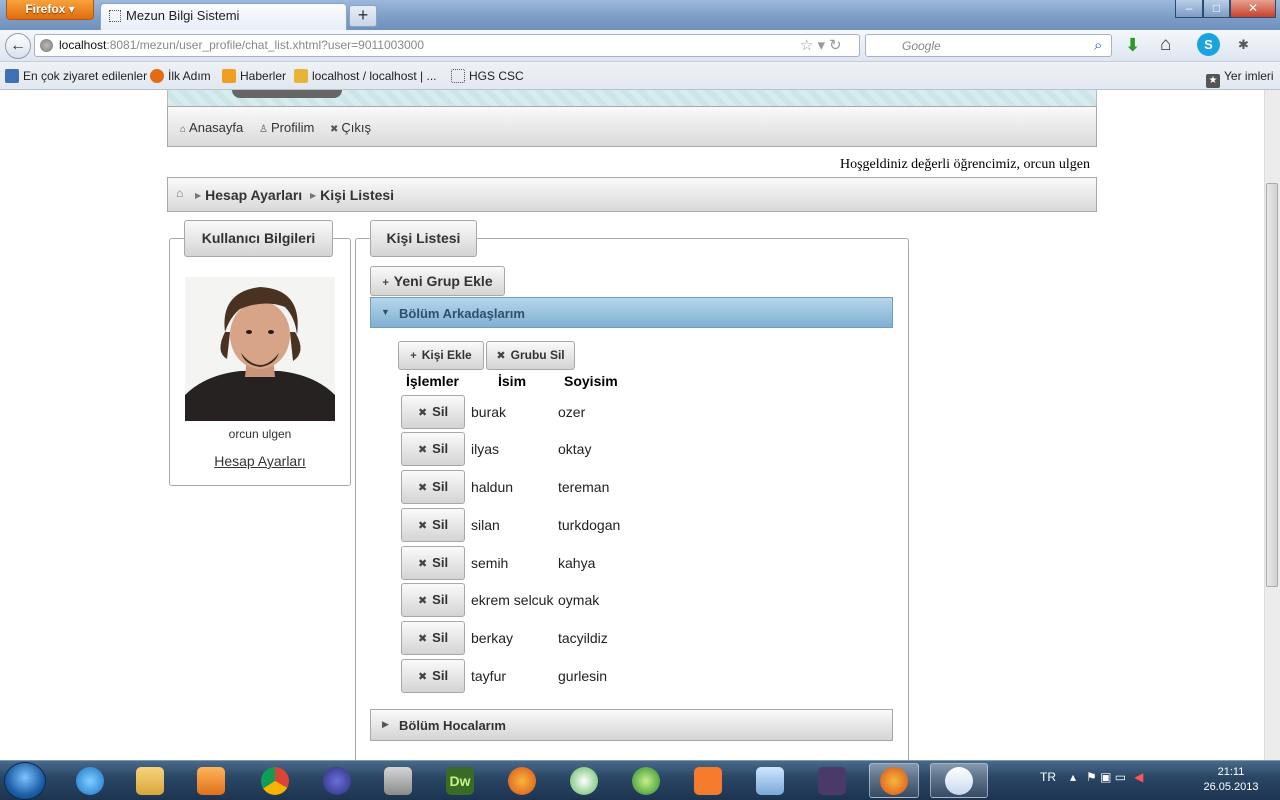 The width and height of the screenshot is (1280, 800). What do you see at coordinates (1048, 777) in the screenshot?
I see `language-indicator: TR` at bounding box center [1048, 777].